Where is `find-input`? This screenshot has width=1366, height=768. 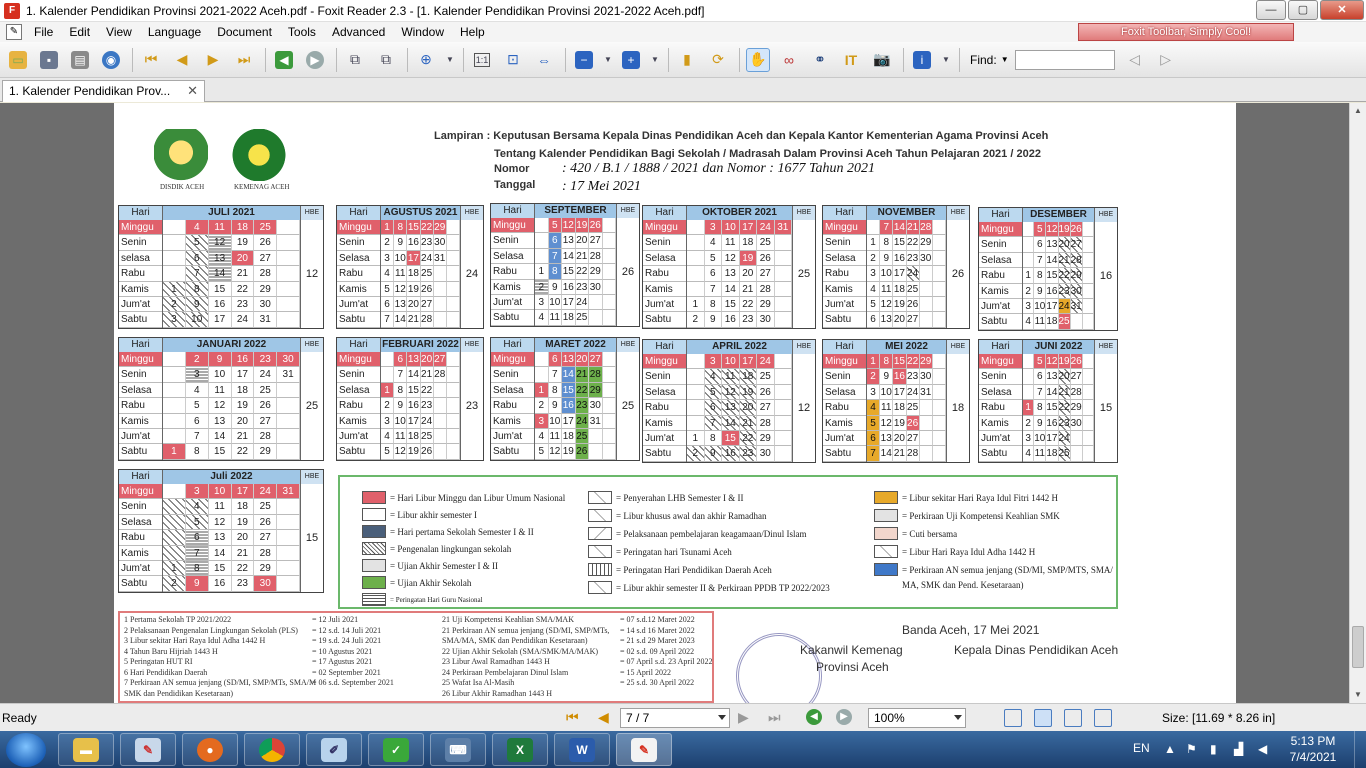
find-input is located at coordinates (1064, 59).